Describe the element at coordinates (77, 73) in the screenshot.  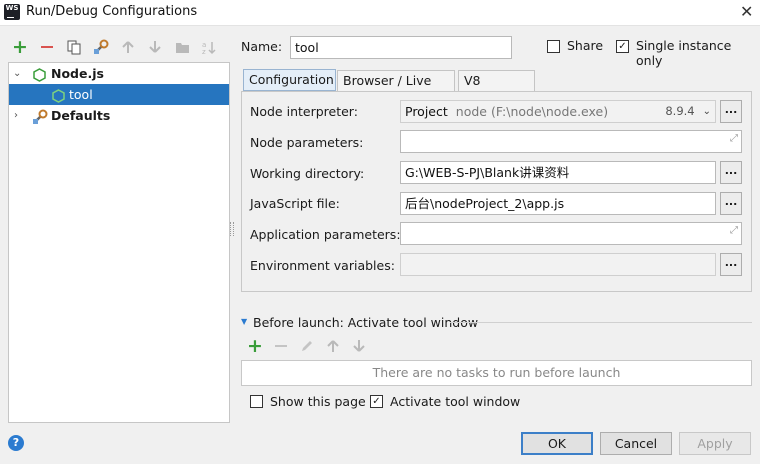
I see `tree-item-label: Node.js` at that location.